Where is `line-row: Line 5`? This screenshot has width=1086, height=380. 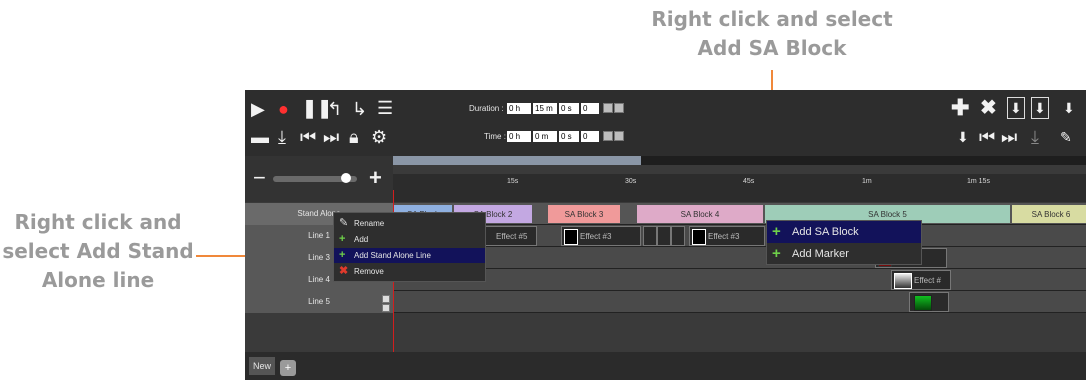
line-row: Line 5 is located at coordinates (665, 302).